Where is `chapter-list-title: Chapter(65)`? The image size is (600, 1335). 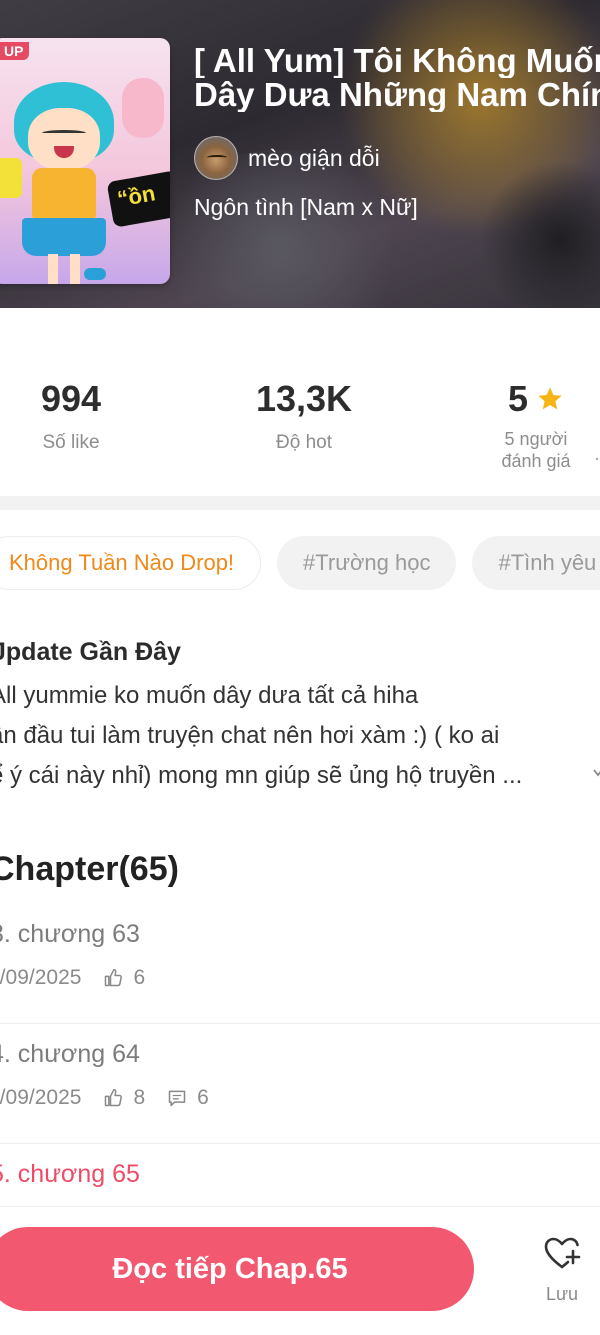
chapter-list-title: Chapter(65) is located at coordinates (89, 869).